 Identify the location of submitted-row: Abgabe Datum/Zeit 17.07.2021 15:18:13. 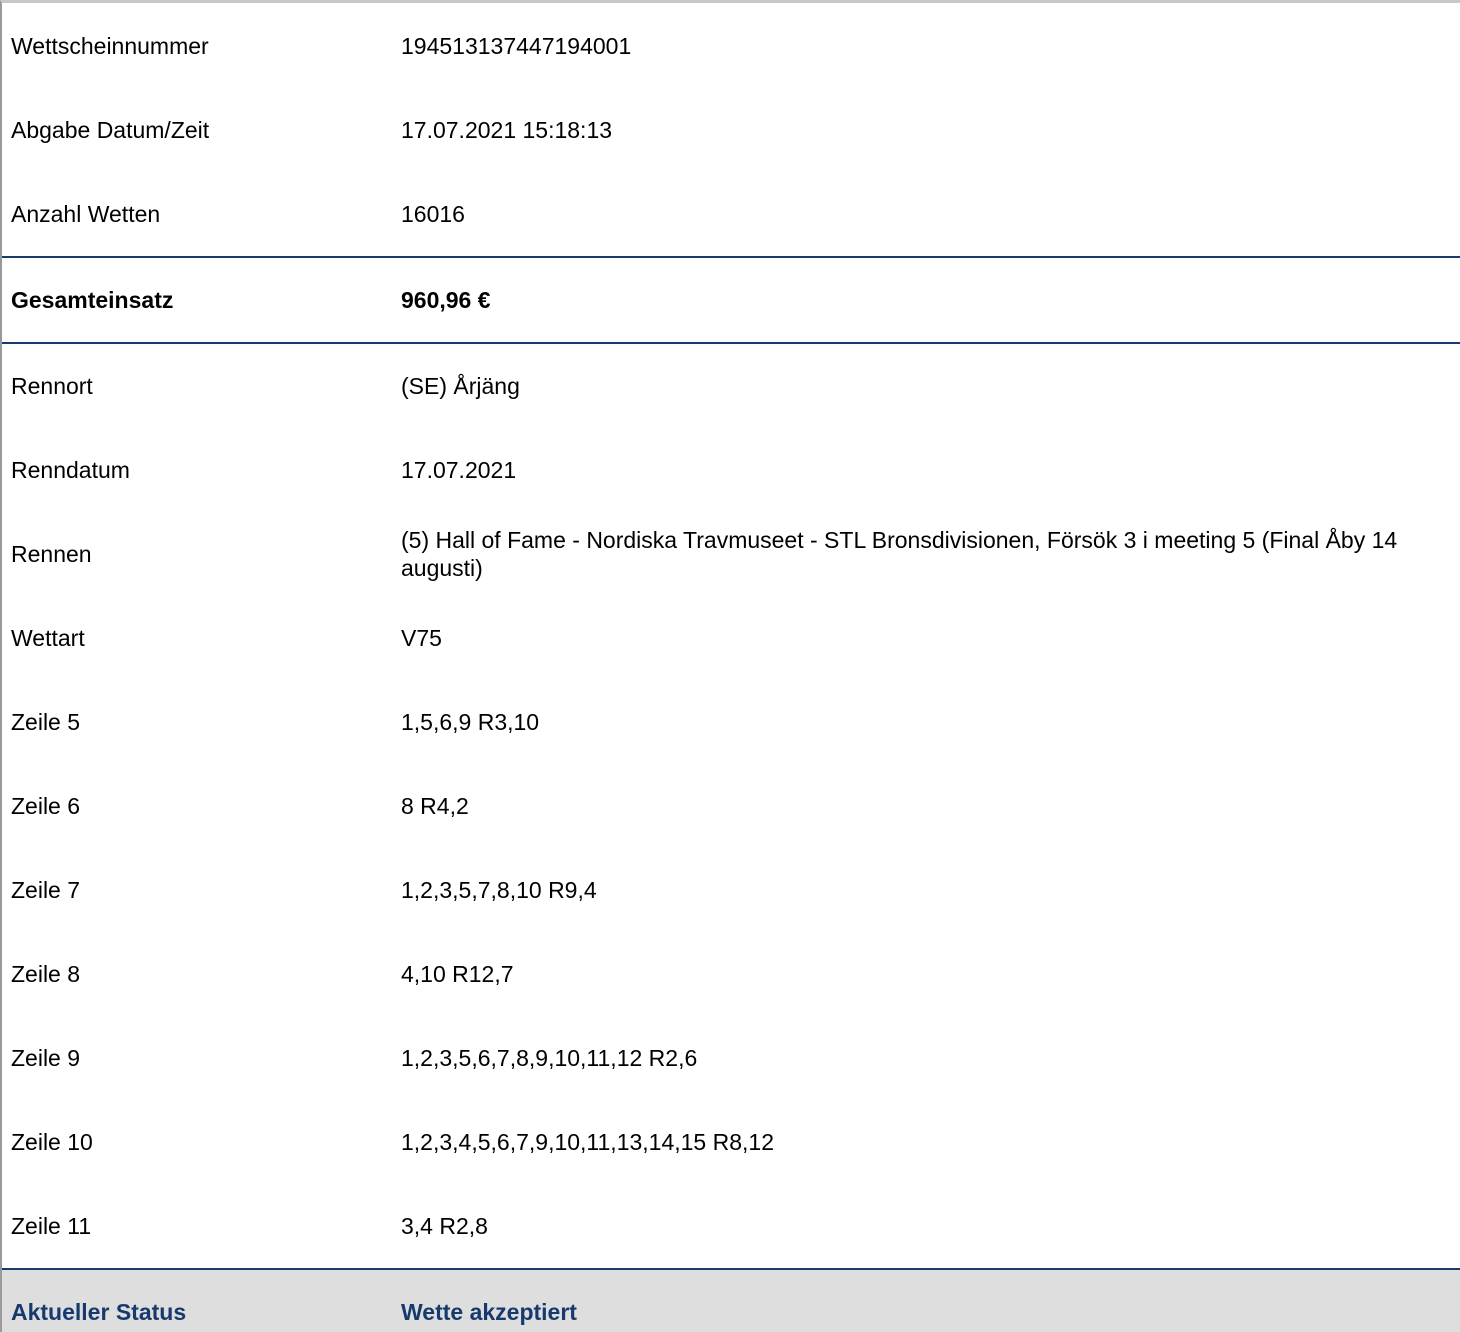
(731, 130).